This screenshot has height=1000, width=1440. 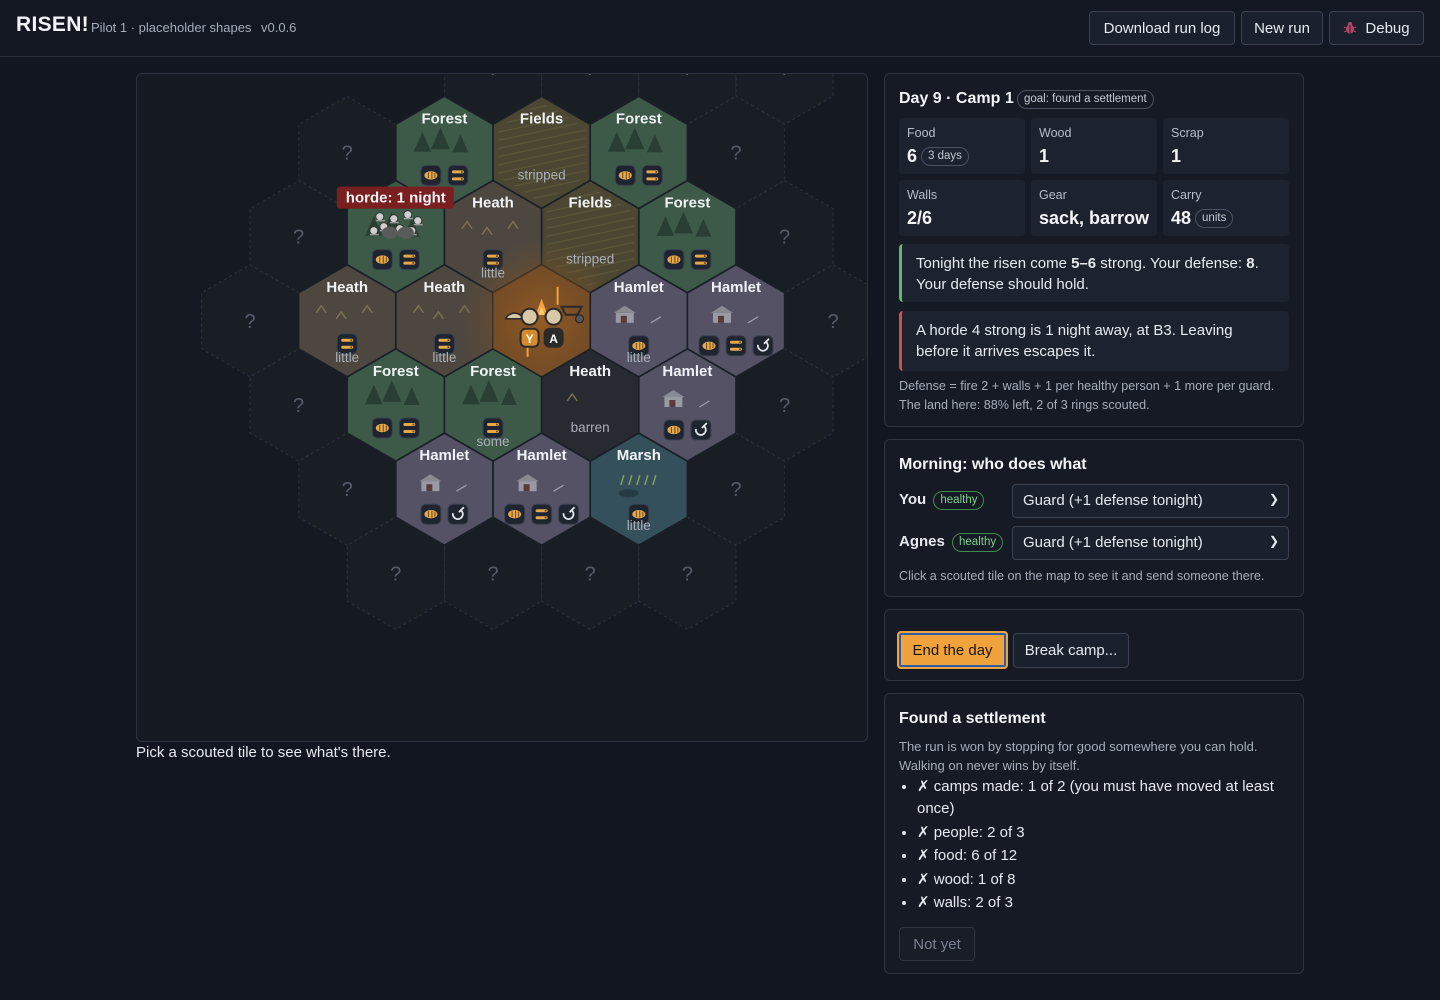 I want to click on food-days-badge: 3 days, so click(x=945, y=156).